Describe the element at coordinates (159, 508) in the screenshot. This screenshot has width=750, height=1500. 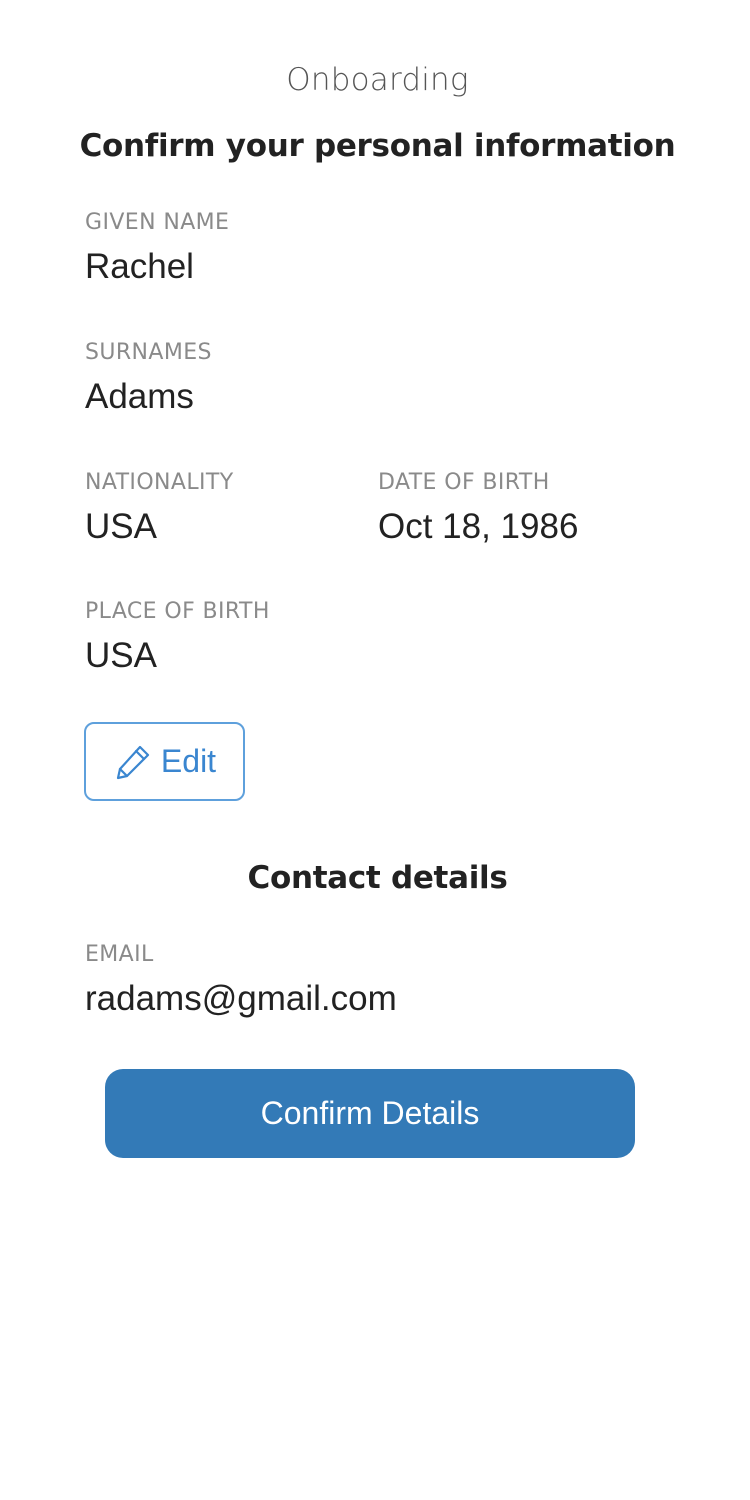
I see `nationality-field: NATIONALITY USA` at that location.